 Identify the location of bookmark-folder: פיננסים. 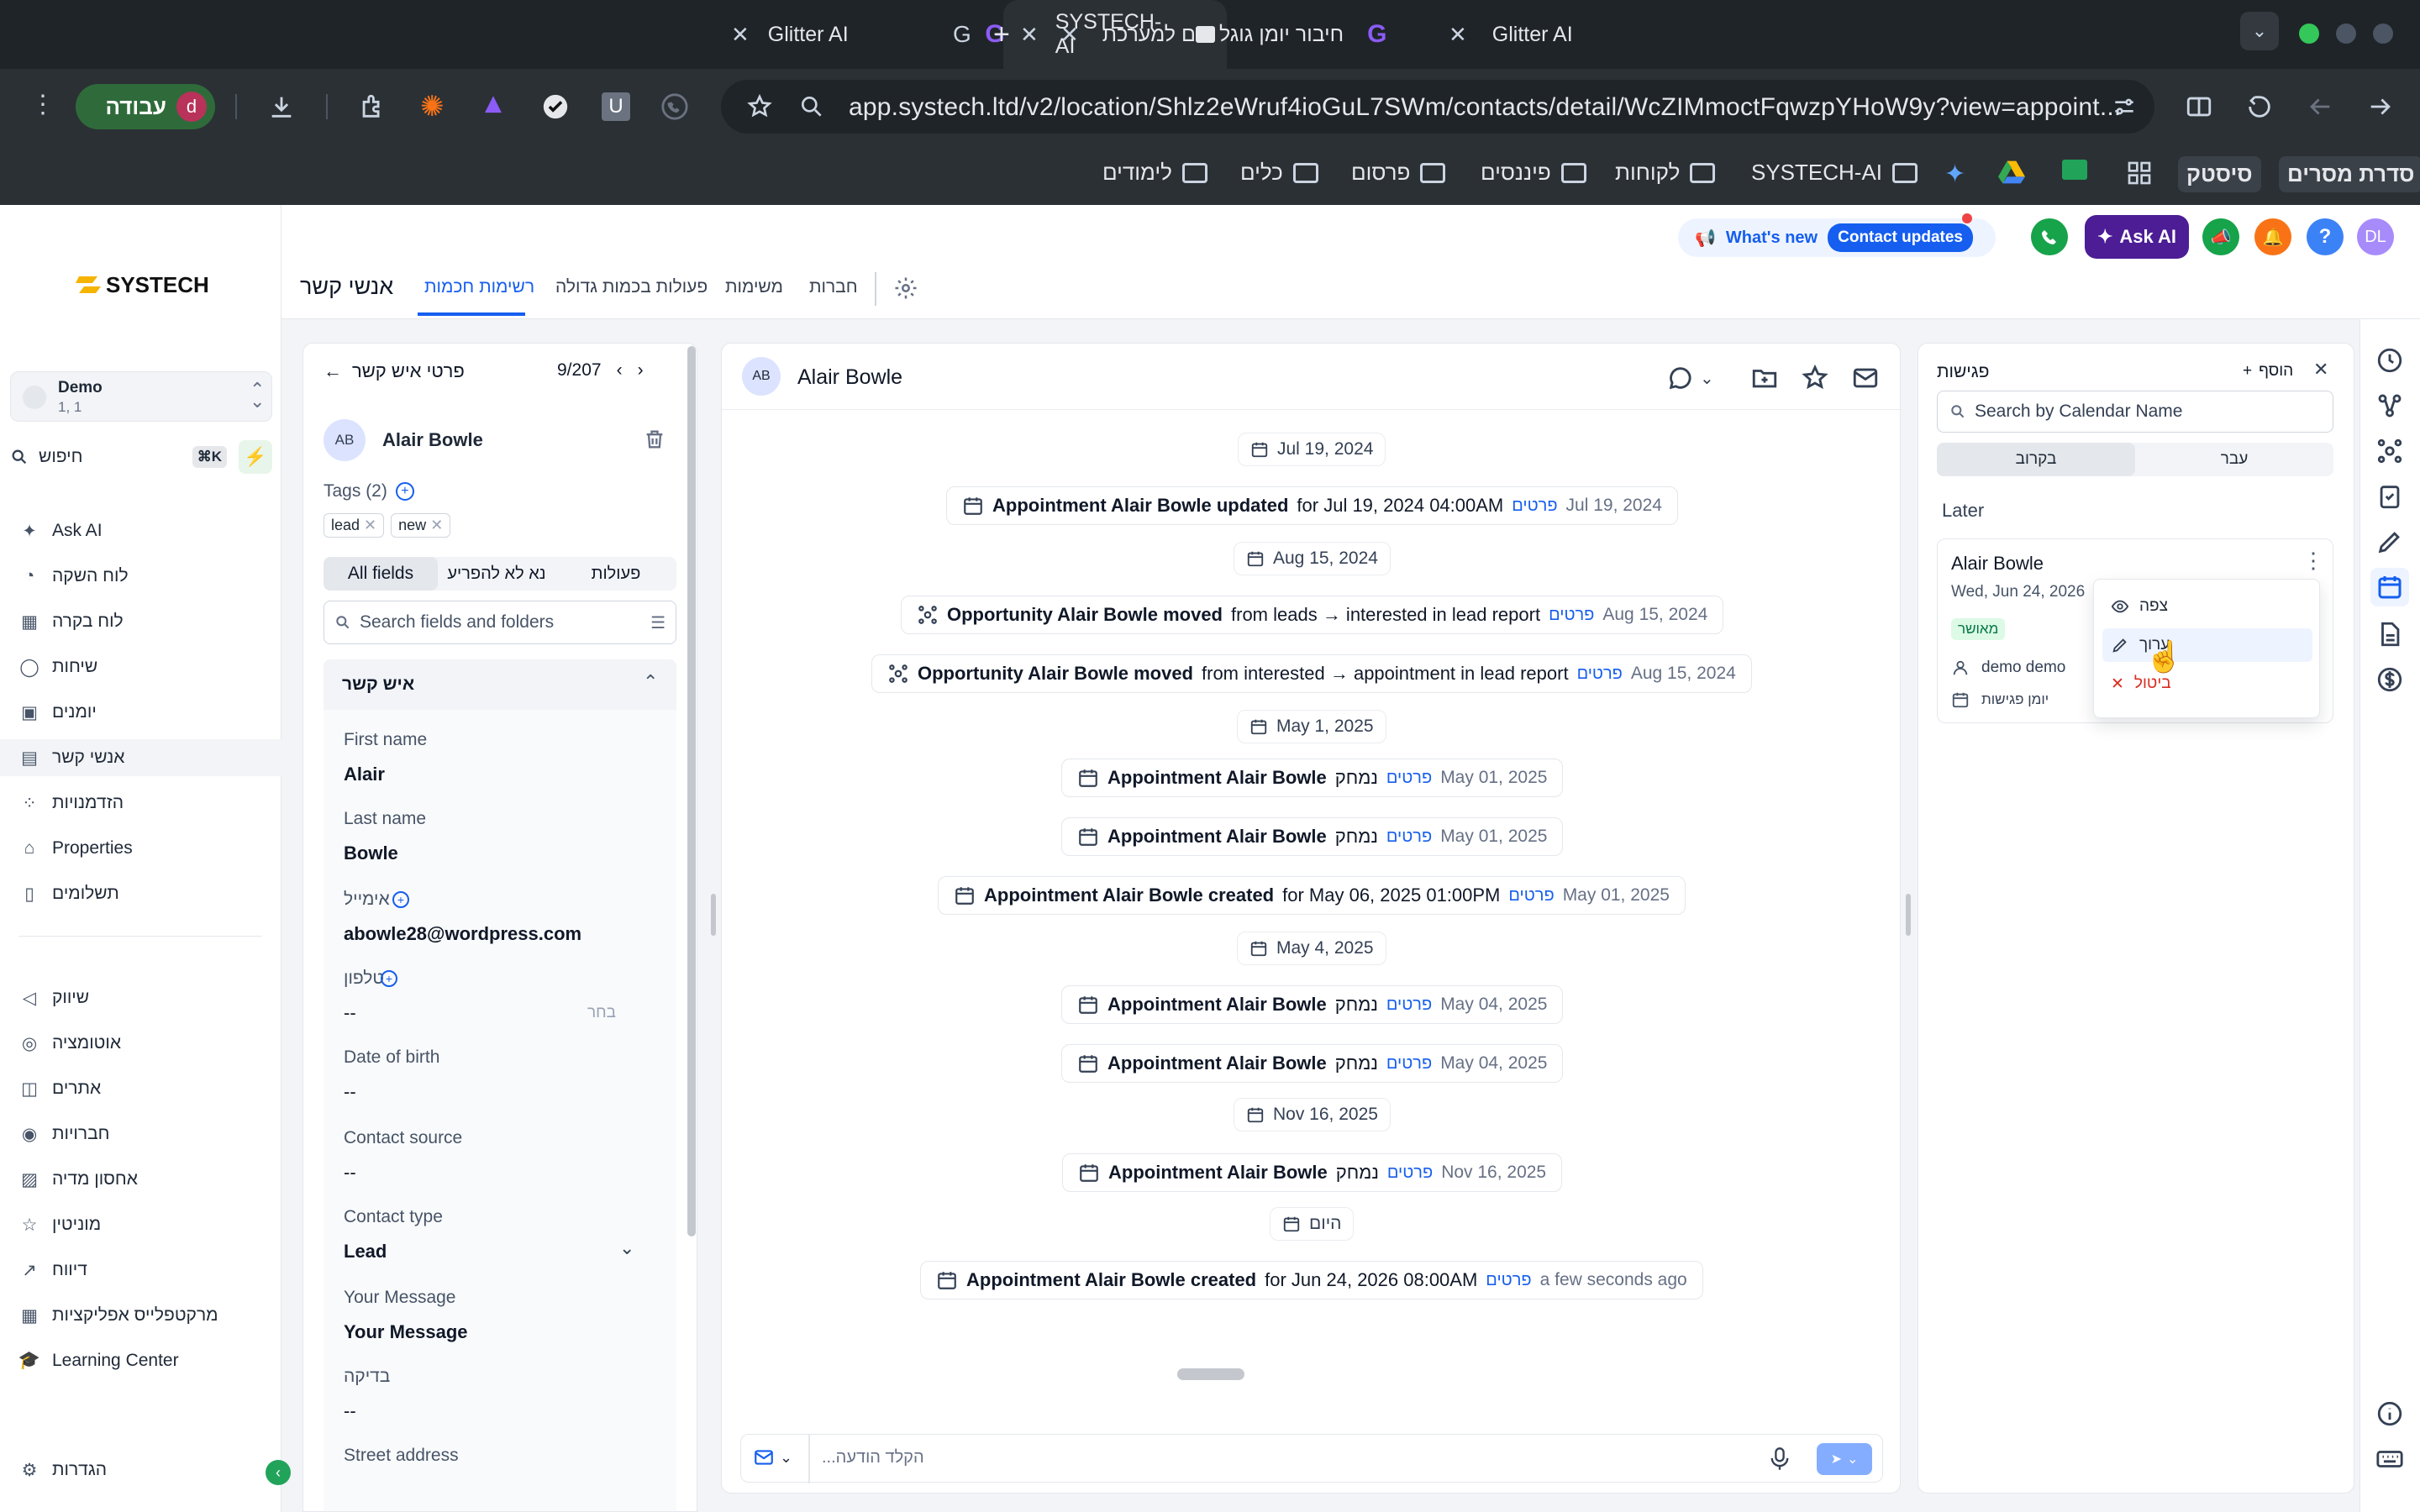
(1533, 173).